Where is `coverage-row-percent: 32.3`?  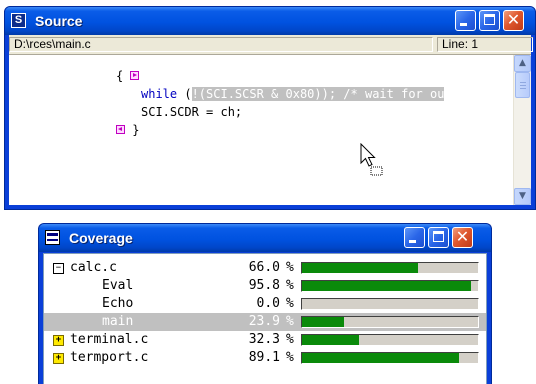
coverage-row-percent: 32.3 is located at coordinates (264, 339).